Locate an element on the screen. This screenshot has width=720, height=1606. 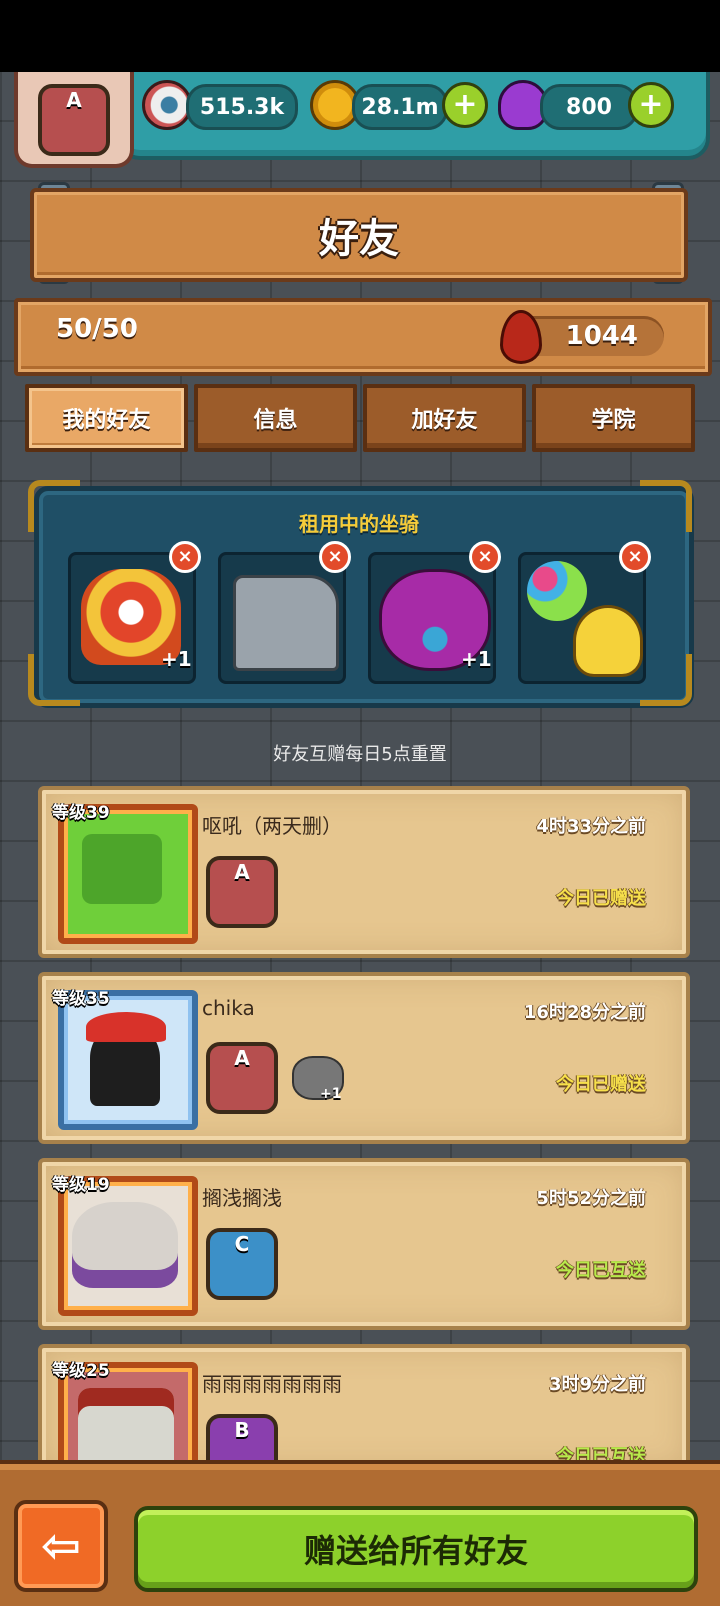
reset-note: 好友互赠每日5点重置 is located at coordinates (360, 754).